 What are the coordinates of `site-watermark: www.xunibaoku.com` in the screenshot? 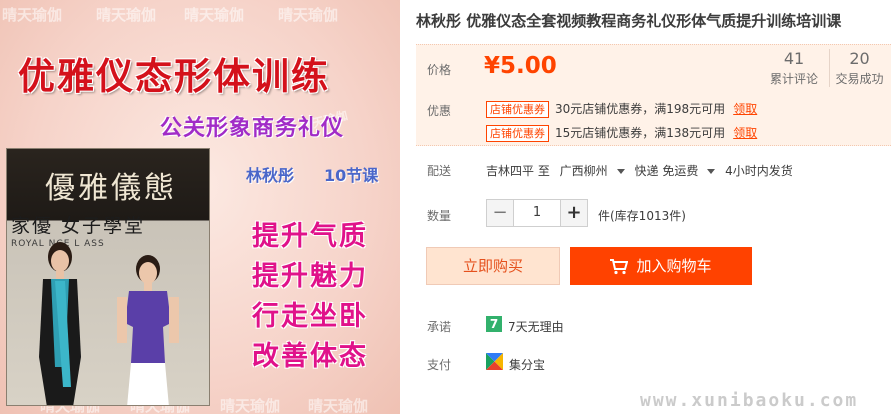 It's located at (749, 400).